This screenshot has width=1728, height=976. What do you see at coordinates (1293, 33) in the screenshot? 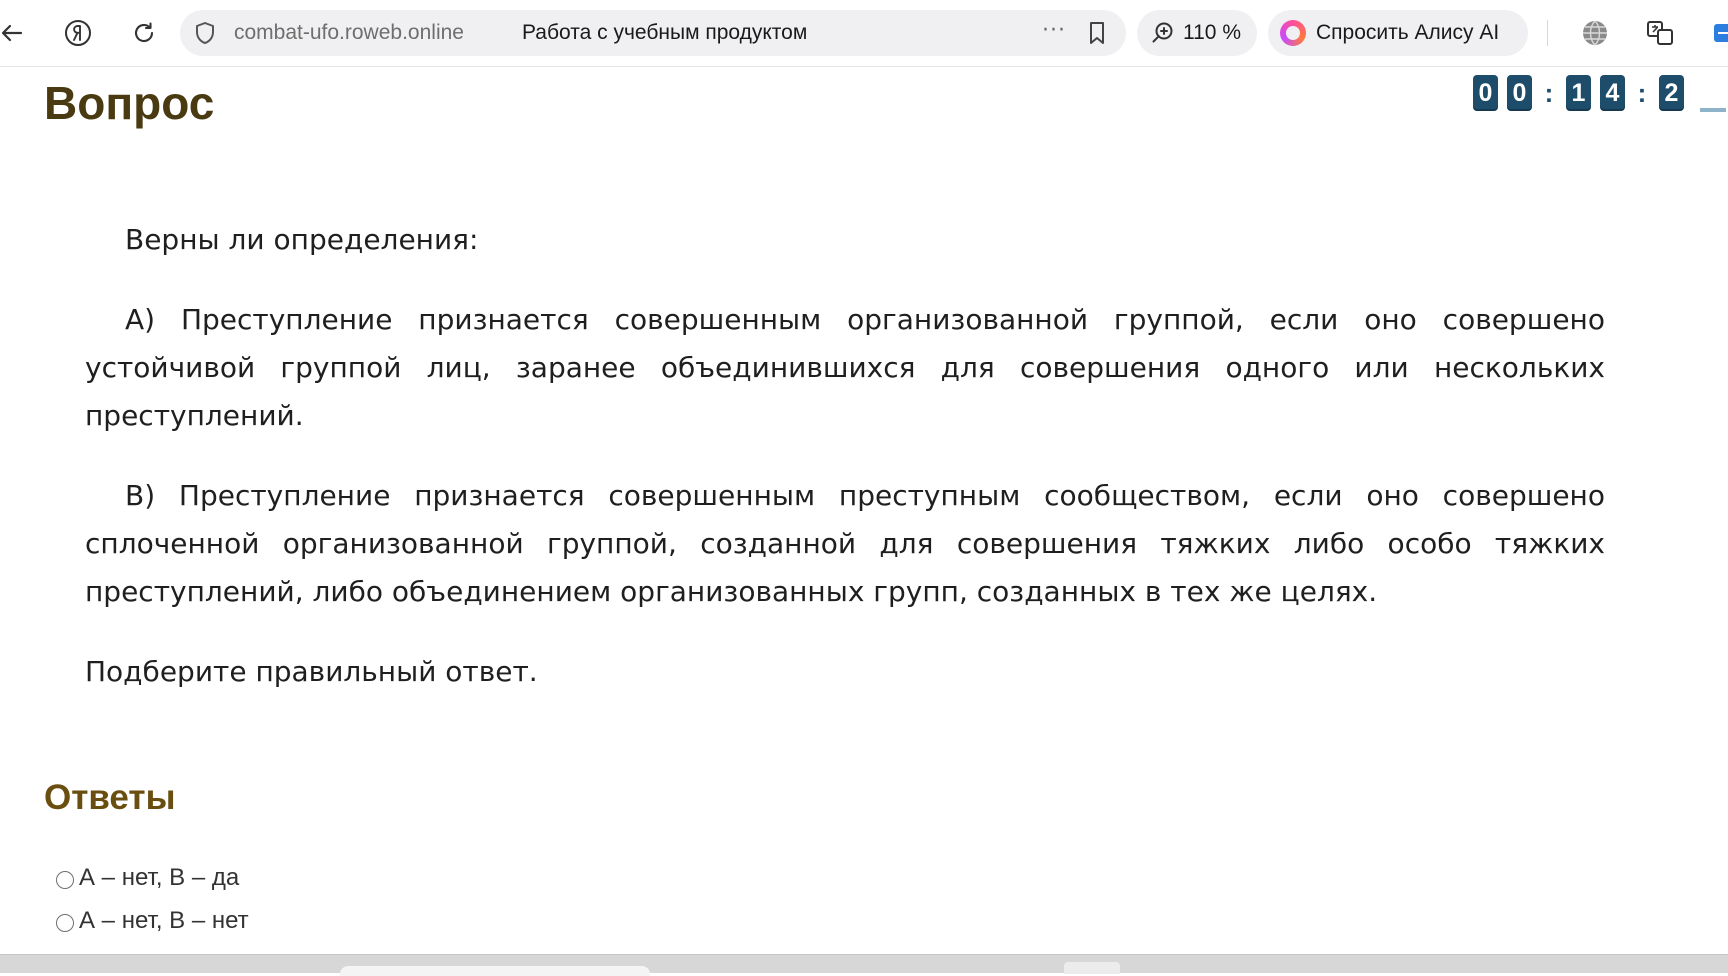
I see `alice-icon` at bounding box center [1293, 33].